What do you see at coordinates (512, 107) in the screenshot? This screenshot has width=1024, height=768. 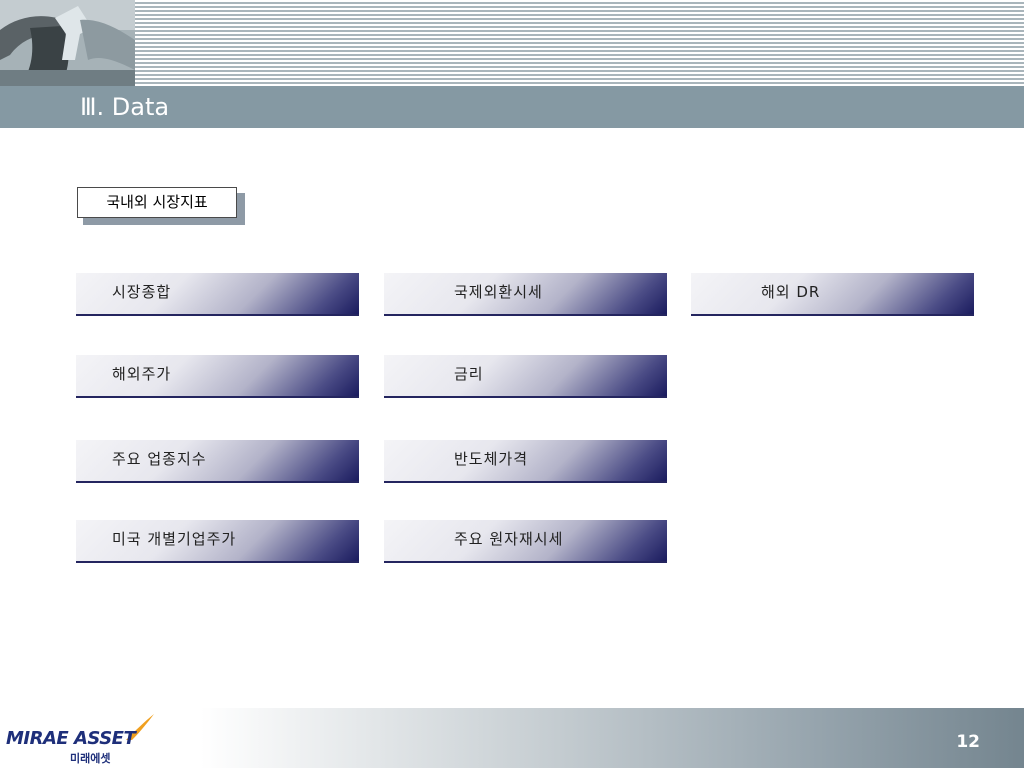 I see `title-bar: Ⅲ. Data` at bounding box center [512, 107].